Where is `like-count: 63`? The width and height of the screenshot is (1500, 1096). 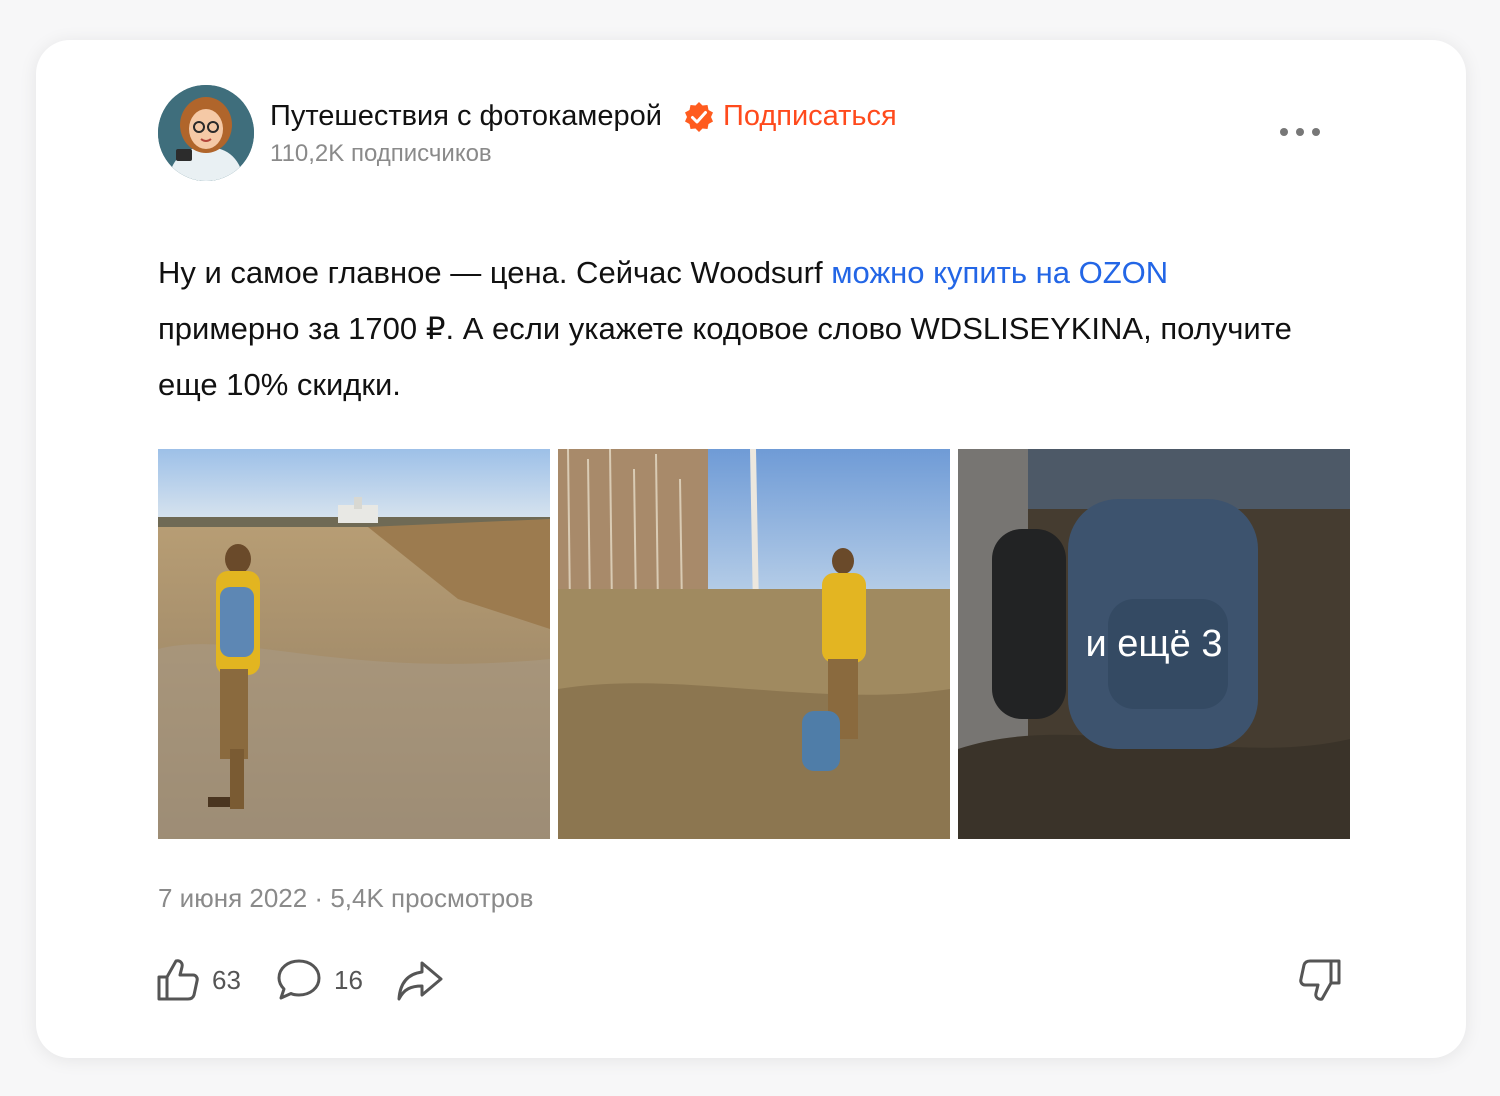
like-count: 63 is located at coordinates (226, 979).